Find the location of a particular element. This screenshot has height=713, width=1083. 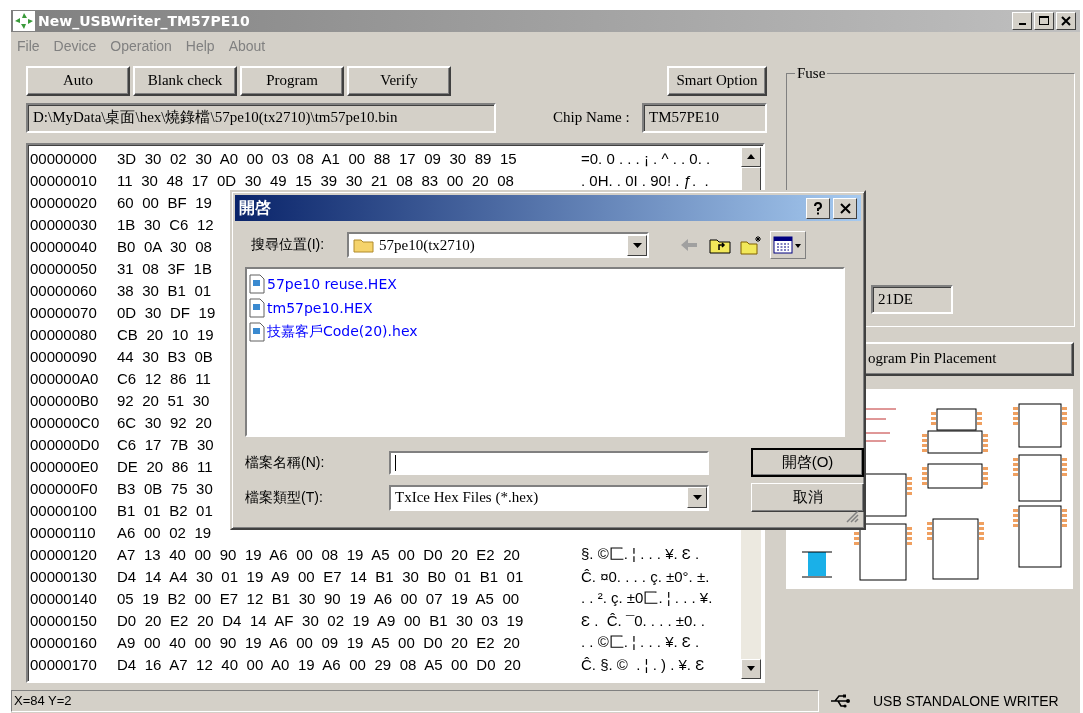

hex-address: 00000020 is located at coordinates (64, 203).